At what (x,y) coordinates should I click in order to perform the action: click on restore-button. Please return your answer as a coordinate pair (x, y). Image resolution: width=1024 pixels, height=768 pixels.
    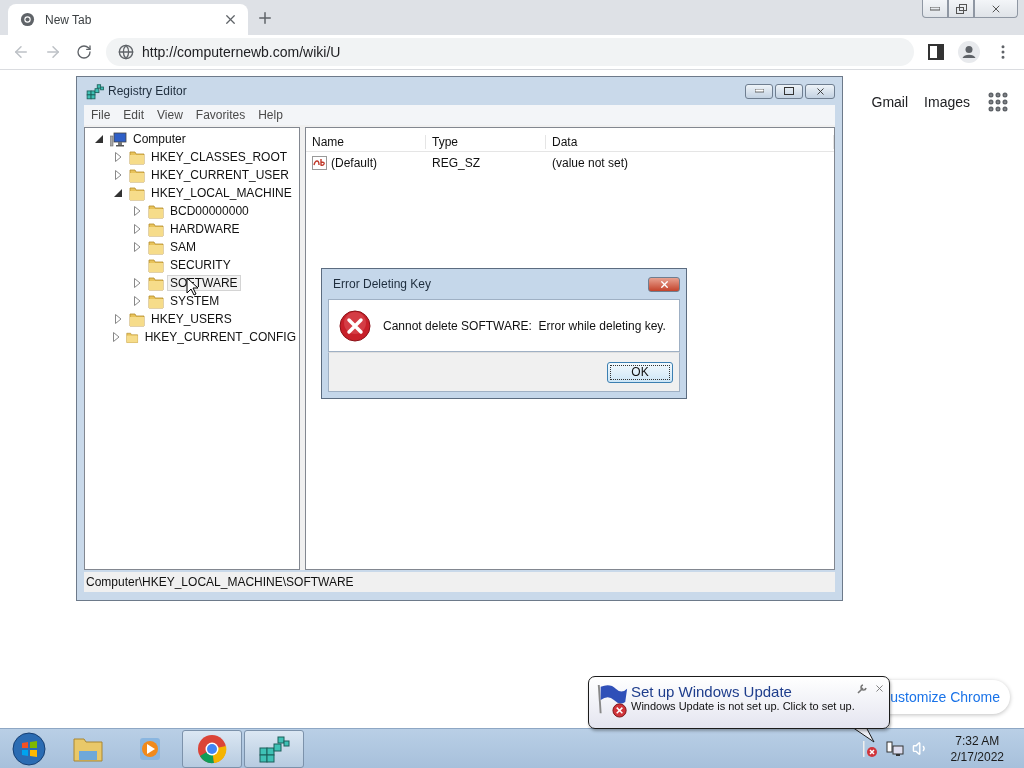
    Looking at the image, I should click on (961, 9).